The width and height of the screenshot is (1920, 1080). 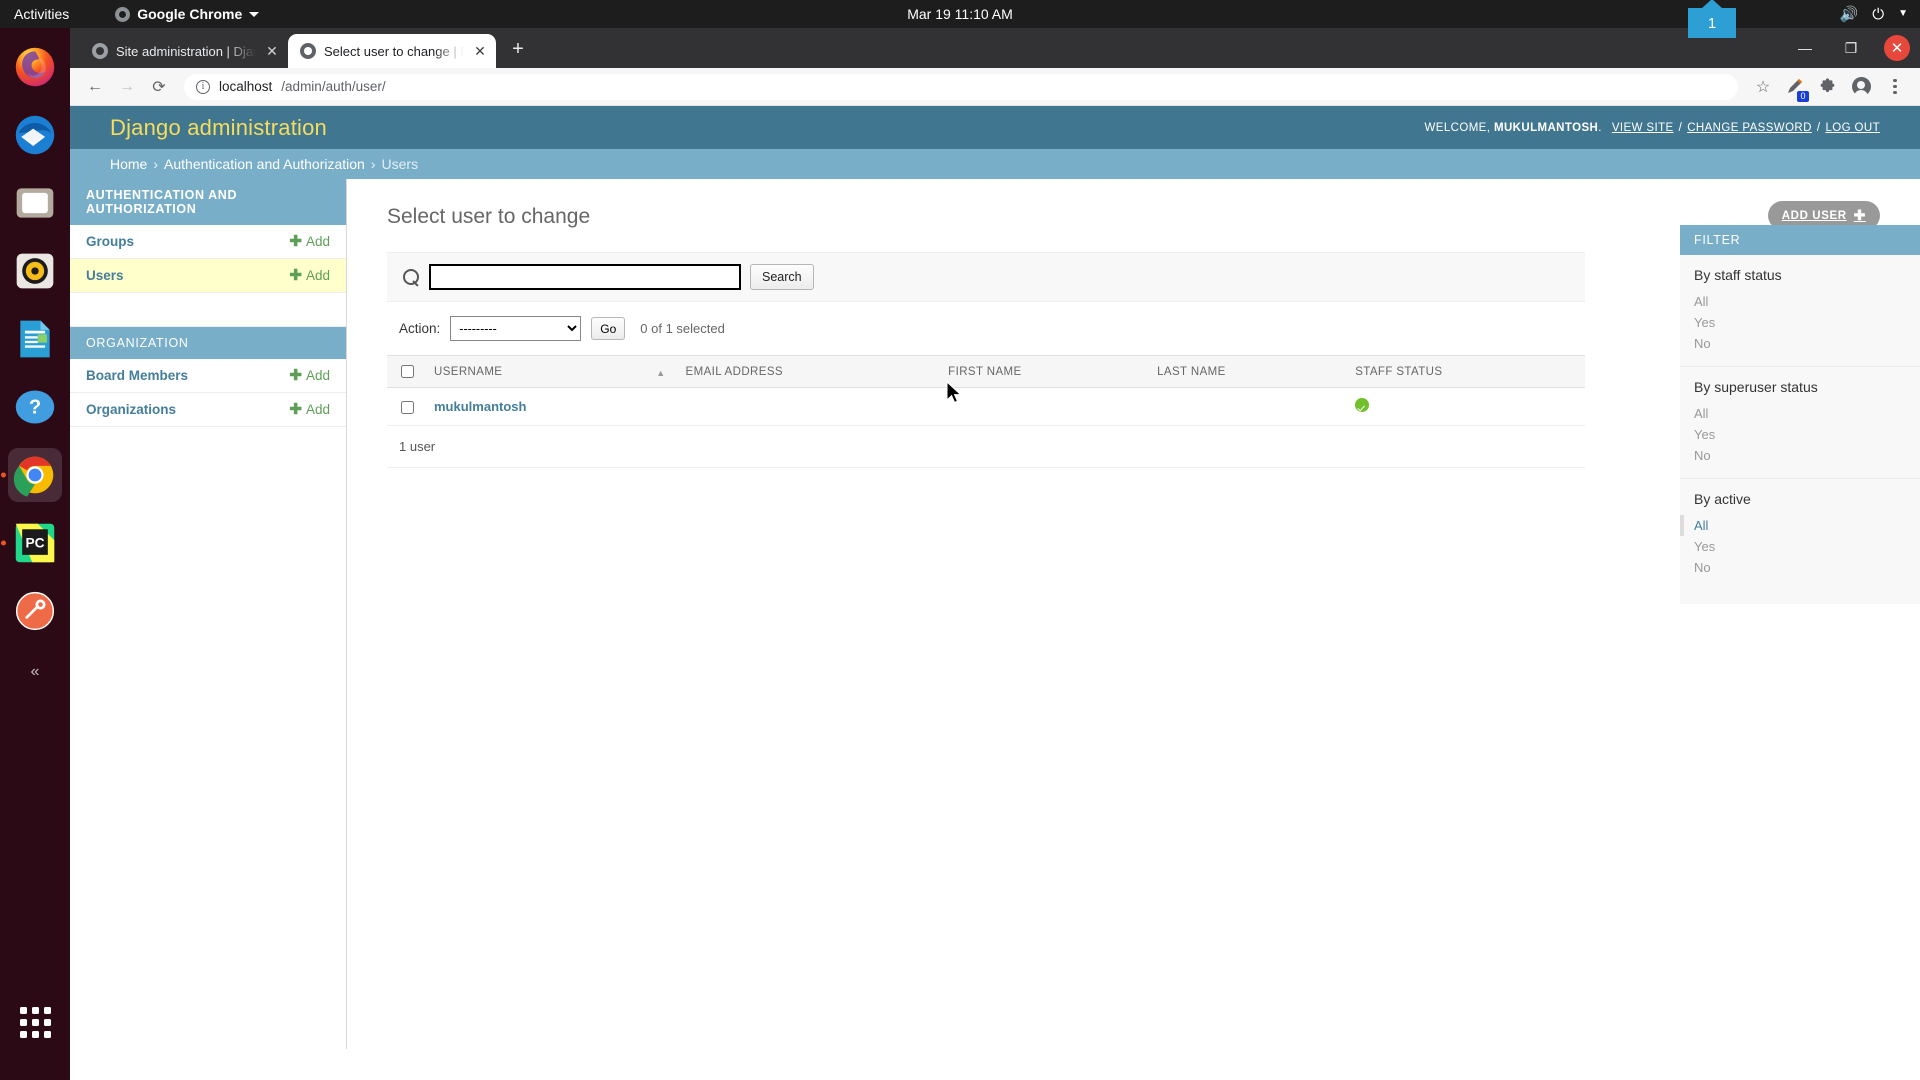 I want to click on dock-item-rhythmbox, so click(x=35, y=271).